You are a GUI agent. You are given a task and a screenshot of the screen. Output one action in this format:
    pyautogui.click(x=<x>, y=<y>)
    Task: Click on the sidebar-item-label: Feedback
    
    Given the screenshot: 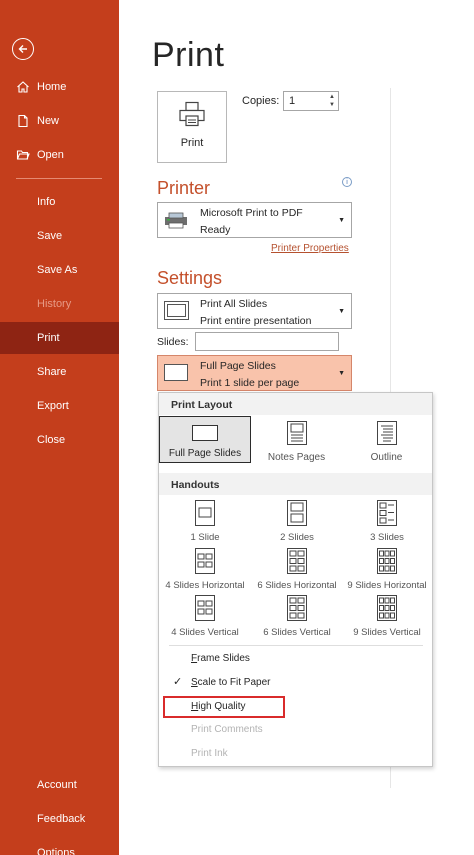 What is the action you would take?
    pyautogui.click(x=61, y=819)
    